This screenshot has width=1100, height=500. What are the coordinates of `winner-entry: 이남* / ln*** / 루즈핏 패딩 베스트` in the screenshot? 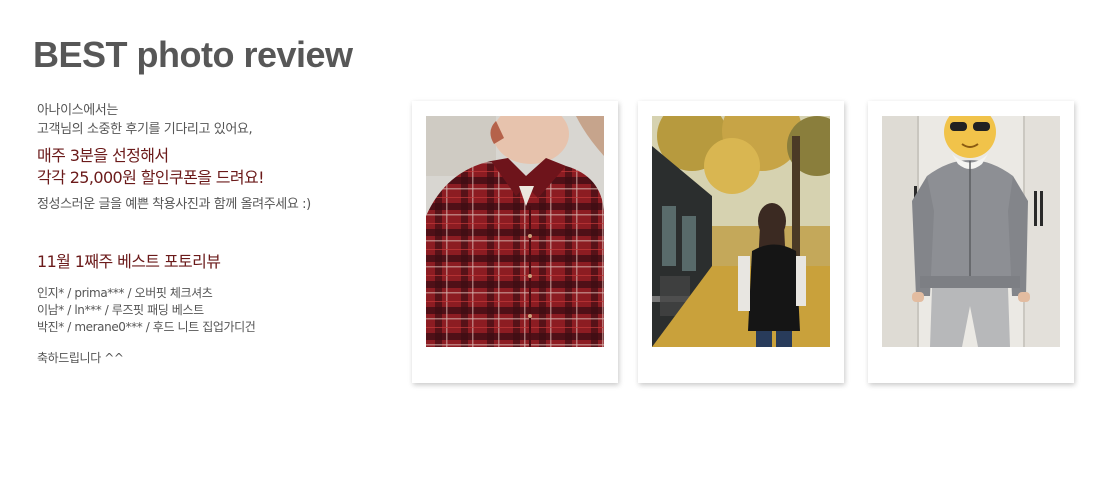 It's located at (120, 310).